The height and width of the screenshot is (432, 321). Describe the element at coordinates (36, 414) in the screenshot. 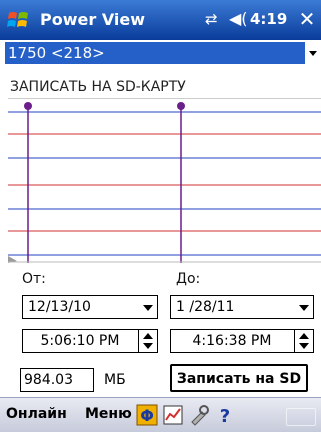

I see `online-softkey: Онлайн` at that location.